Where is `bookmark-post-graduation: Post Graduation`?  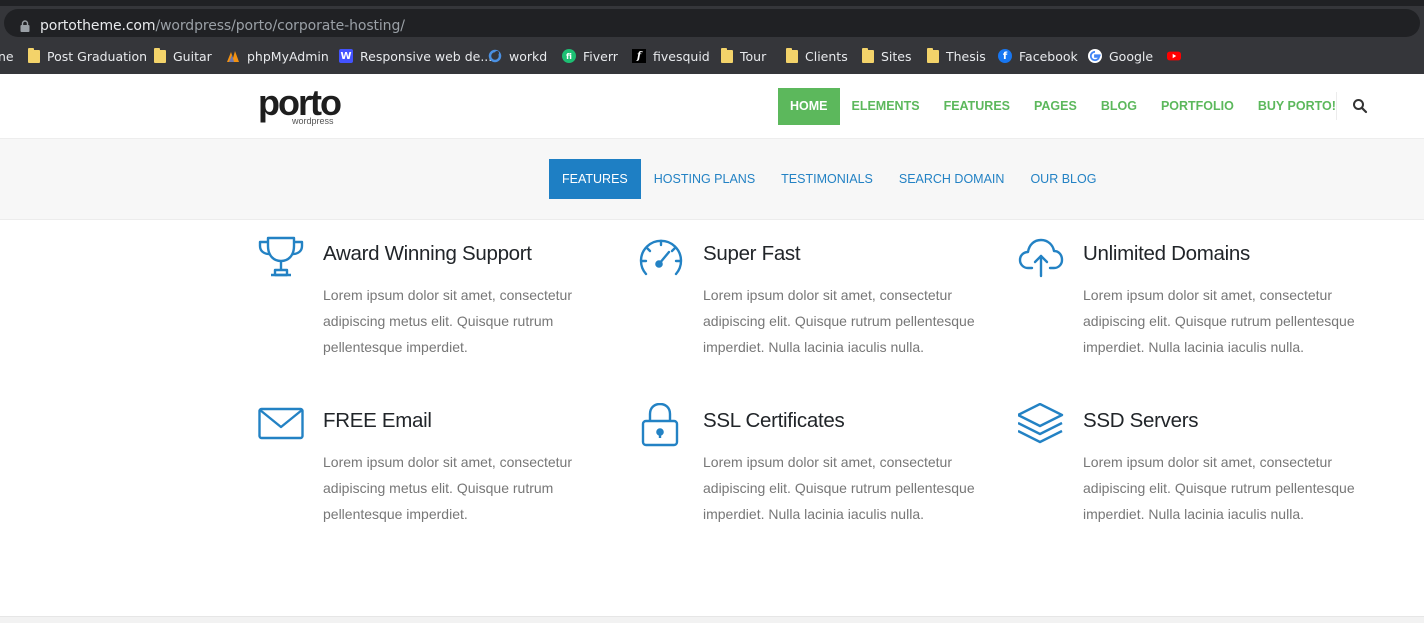
bookmark-post-graduation: Post Graduation is located at coordinates (87, 56).